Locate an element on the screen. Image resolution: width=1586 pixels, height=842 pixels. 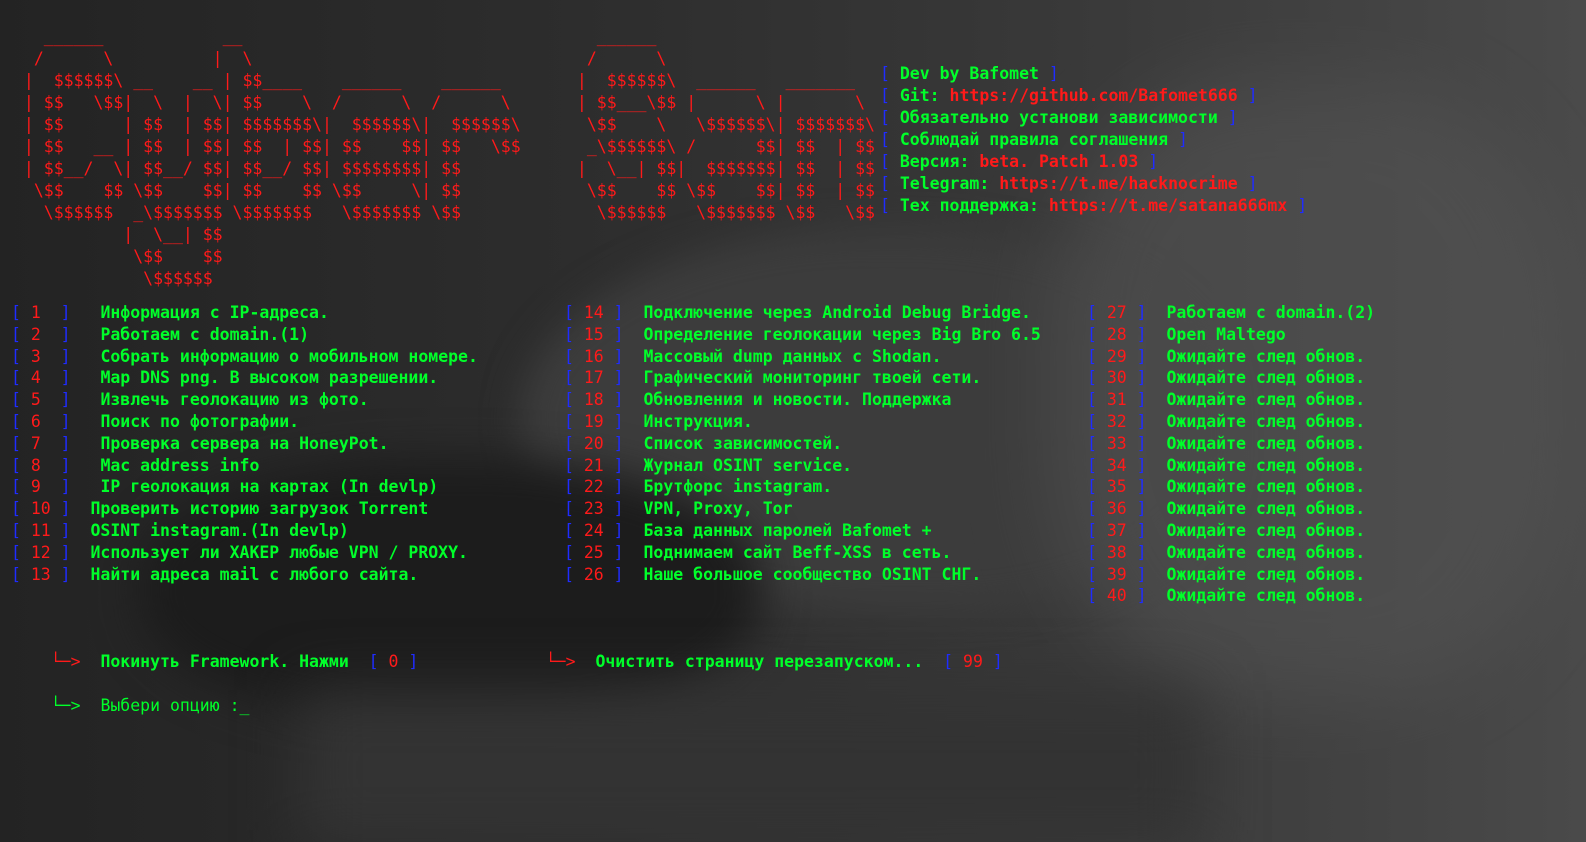
menu-option-label: Инструкция. is located at coordinates (698, 421).